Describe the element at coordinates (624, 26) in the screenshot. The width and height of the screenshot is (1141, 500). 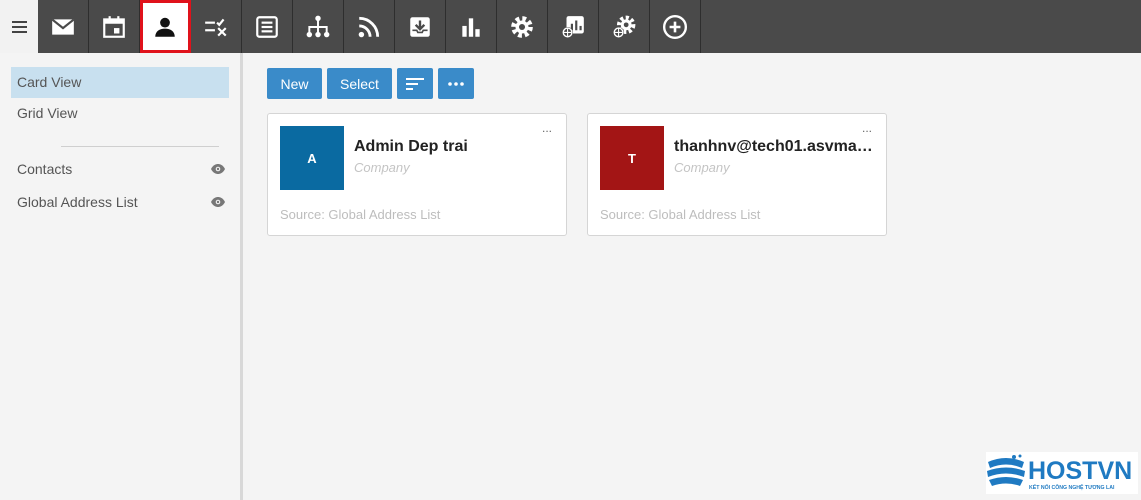
I see `web-settings-icon` at that location.